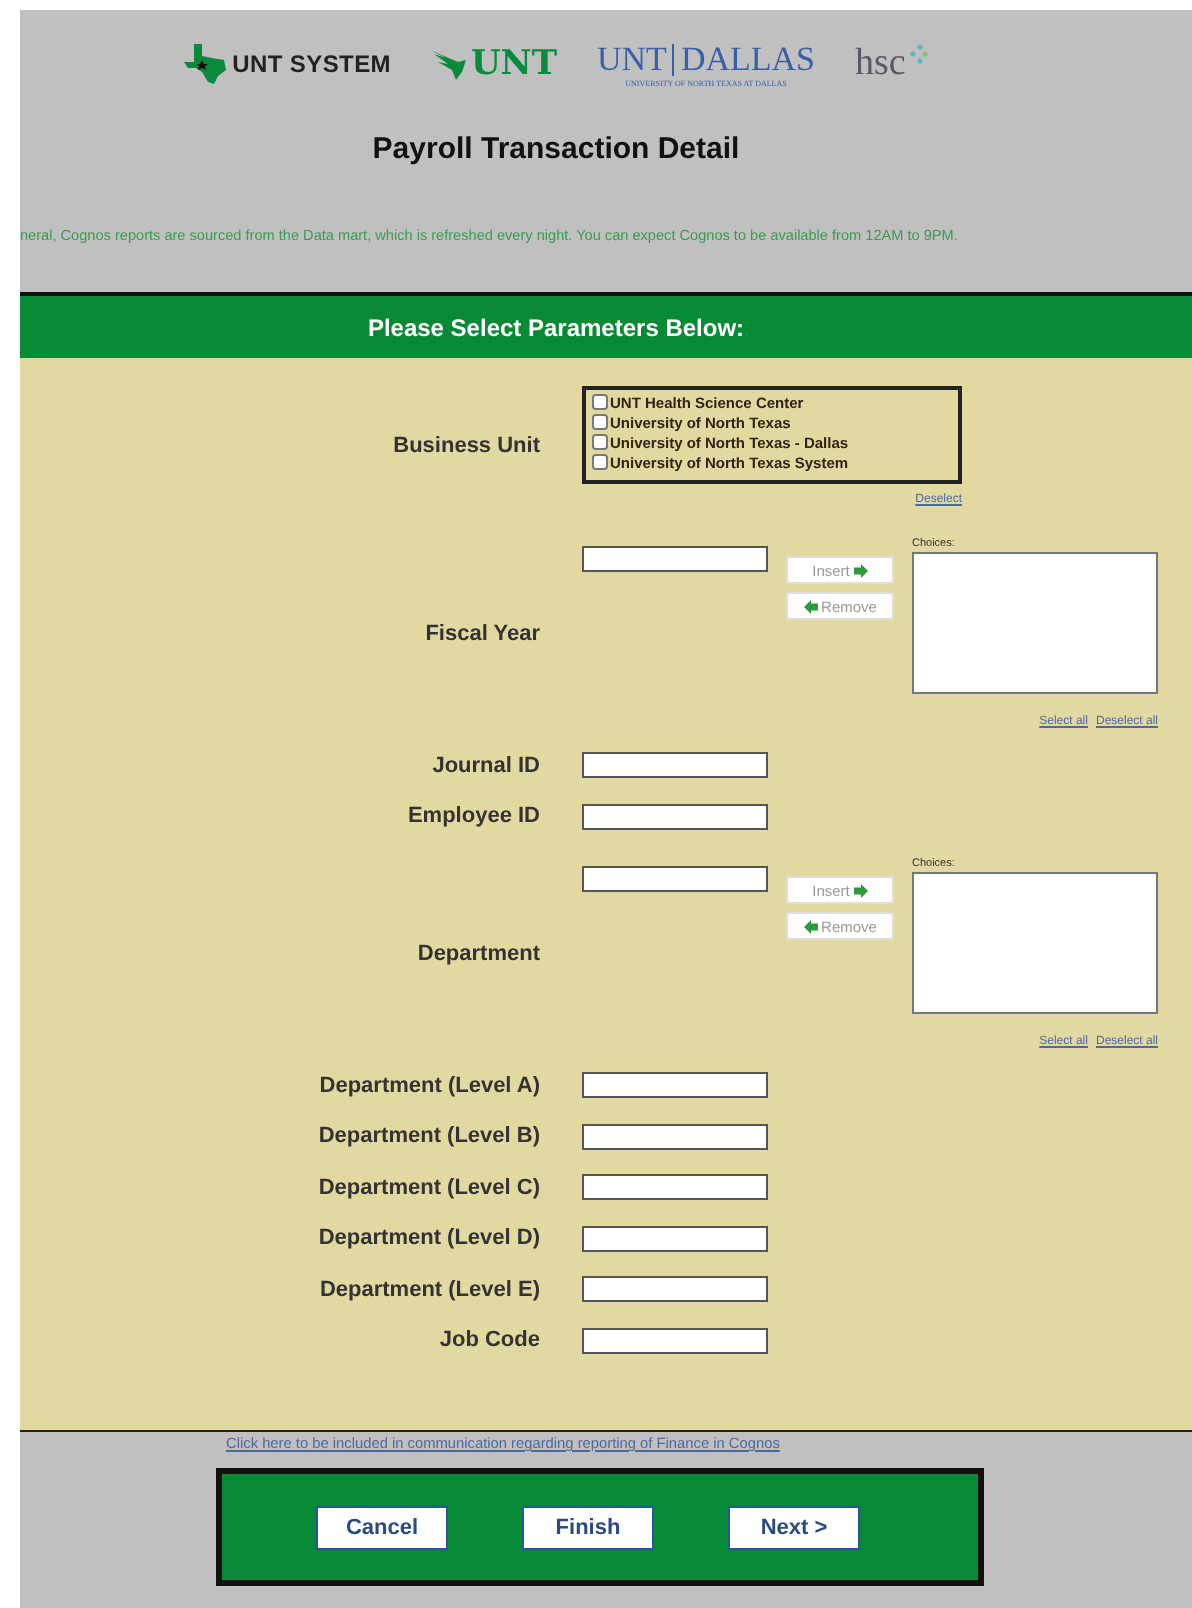 The width and height of the screenshot is (1192, 1608). What do you see at coordinates (428, 1289) in the screenshot?
I see `field-label: Department (Level E)` at bounding box center [428, 1289].